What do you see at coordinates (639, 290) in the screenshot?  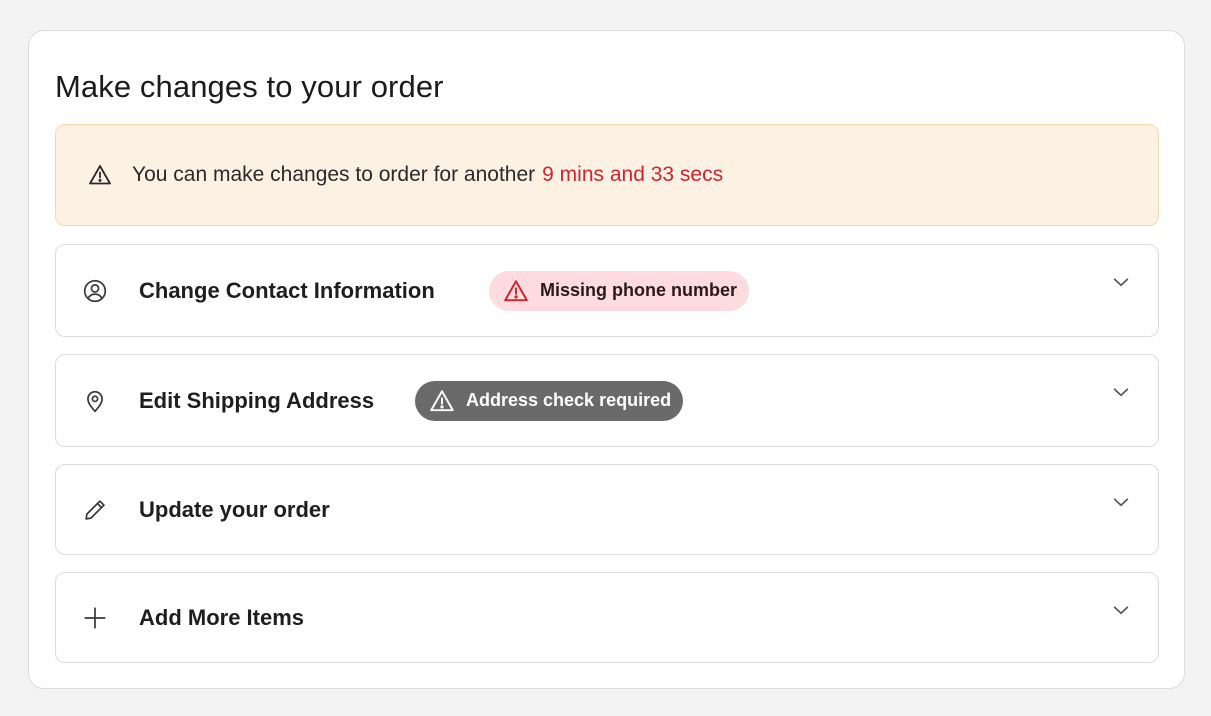 I see `badge-text: Missing phone number` at bounding box center [639, 290].